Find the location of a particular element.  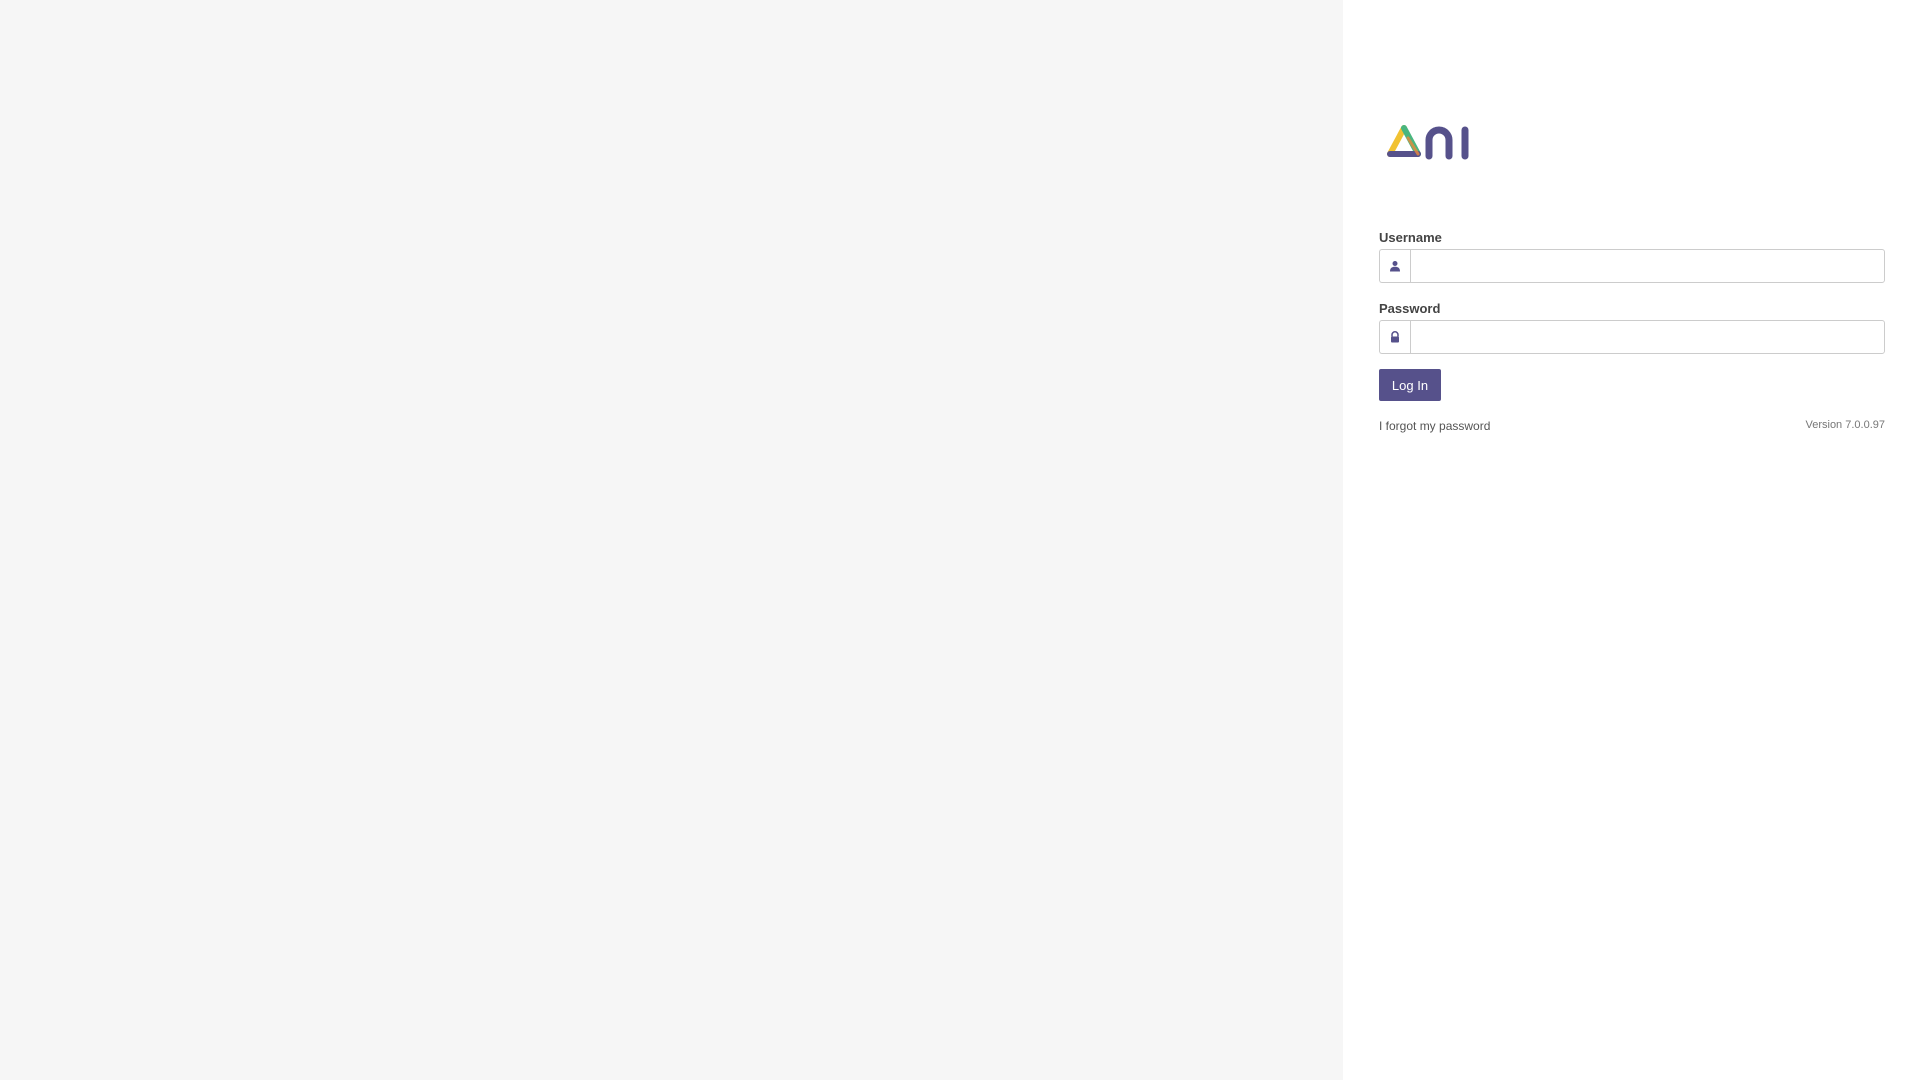

username-input is located at coordinates (1647, 266).